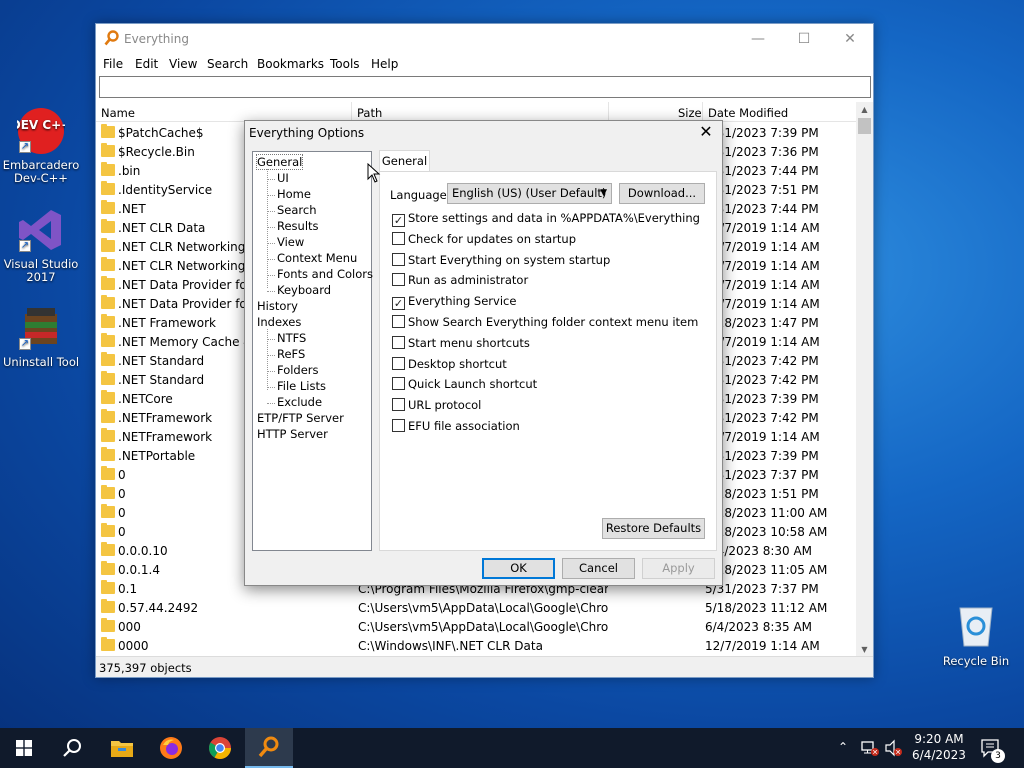  What do you see at coordinates (436, 405) in the screenshot?
I see `checkbox-9: URL protocol` at bounding box center [436, 405].